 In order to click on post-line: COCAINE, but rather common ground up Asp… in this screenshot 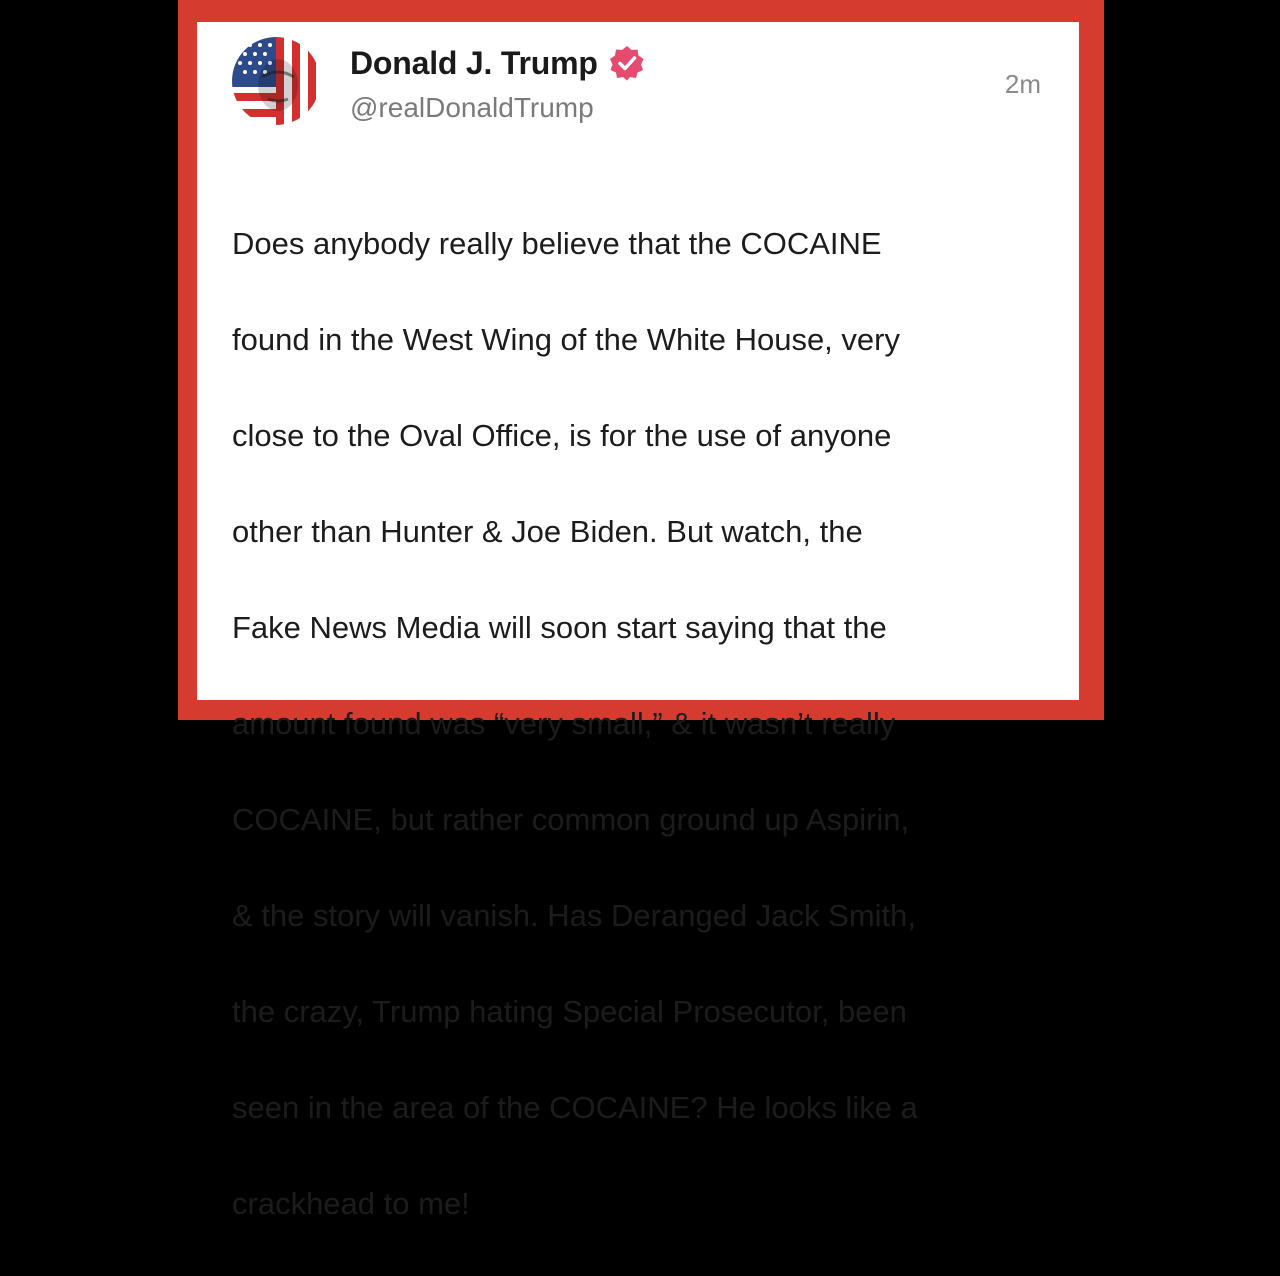, I will do `click(571, 819)`.